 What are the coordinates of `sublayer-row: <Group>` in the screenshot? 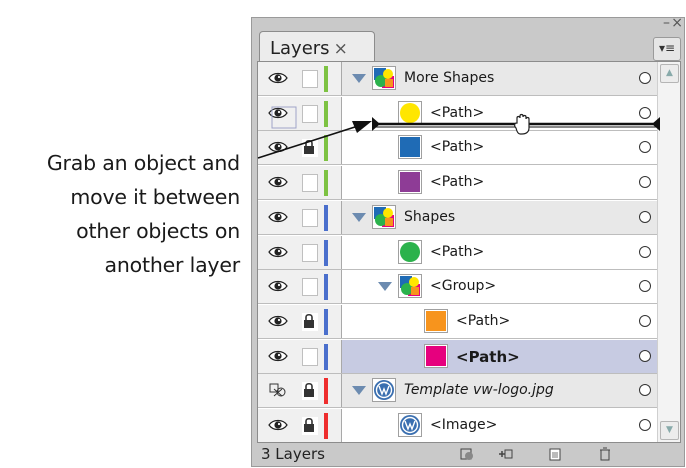 It's located at (469, 287).